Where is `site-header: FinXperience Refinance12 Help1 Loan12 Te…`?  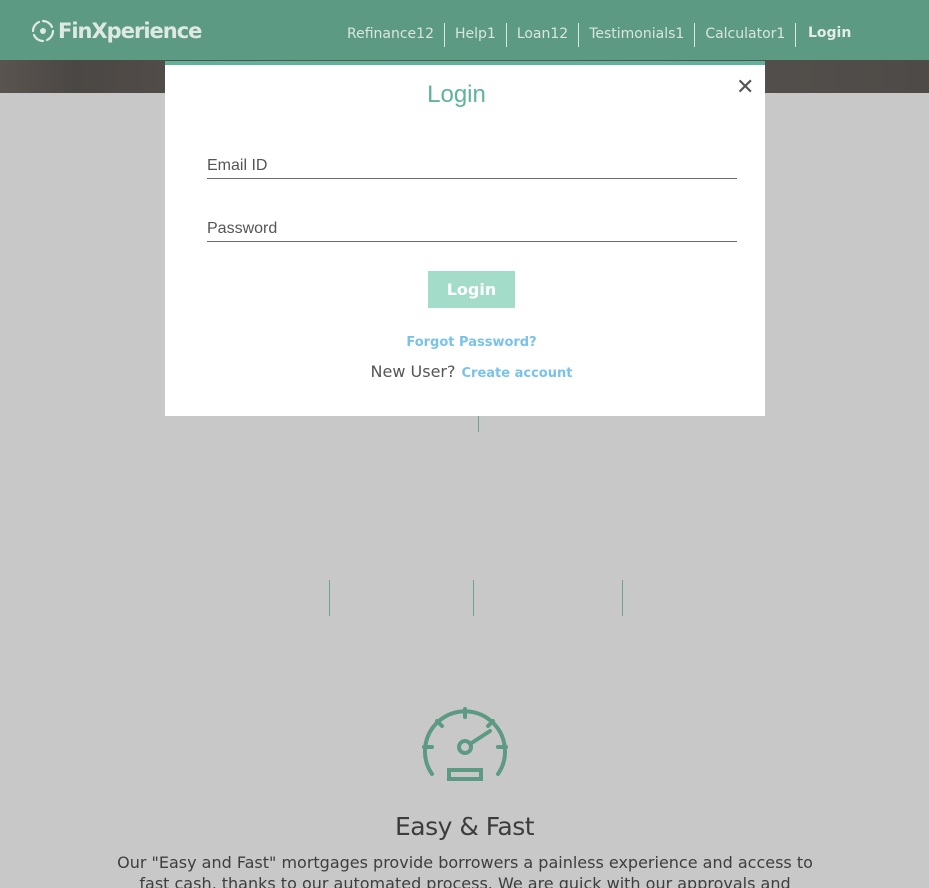 site-header: FinXperience Refinance12 Help1 Loan12 Te… is located at coordinates (464, 30).